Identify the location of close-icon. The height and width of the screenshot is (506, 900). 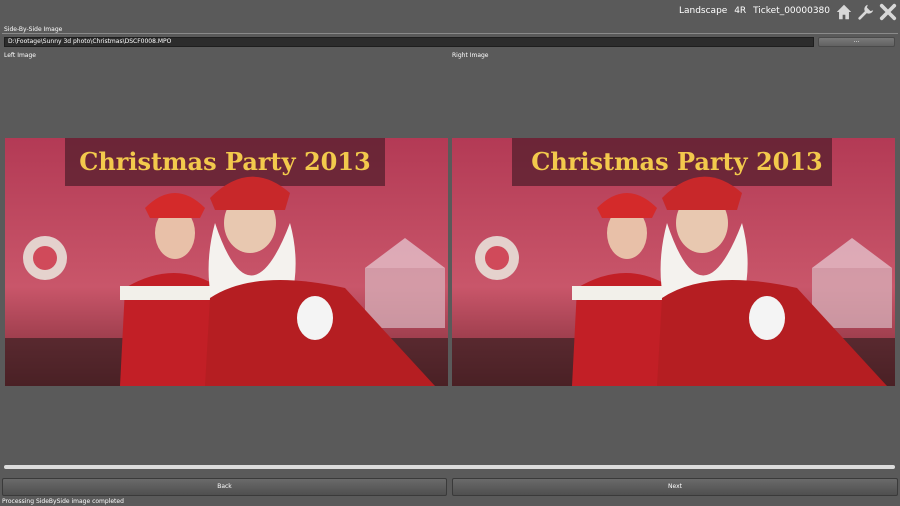
(888, 12).